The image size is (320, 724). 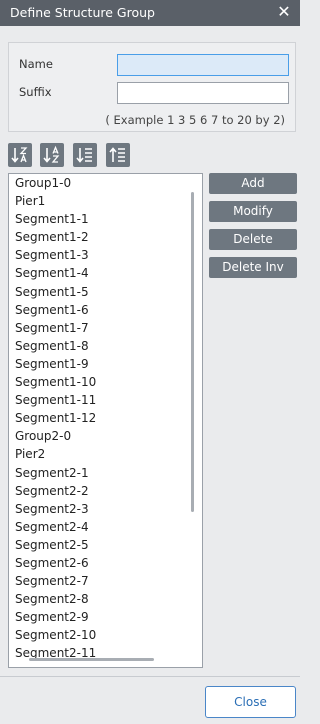 I want to click on list-item: Segment1-6, so click(x=105, y=310).